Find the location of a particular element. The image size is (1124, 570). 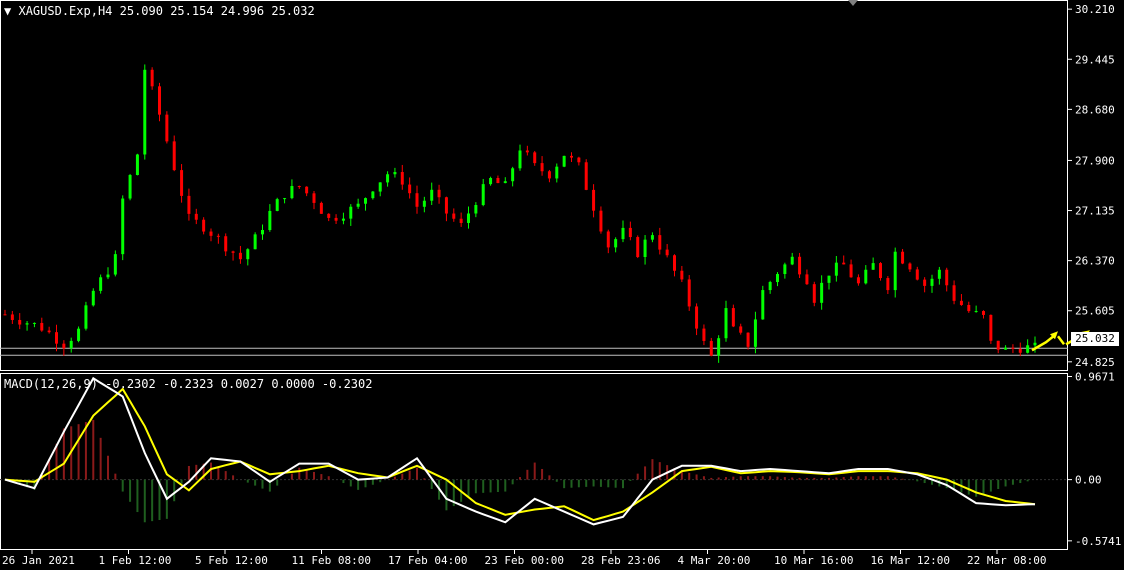

shift-marker is located at coordinates (853, 3).